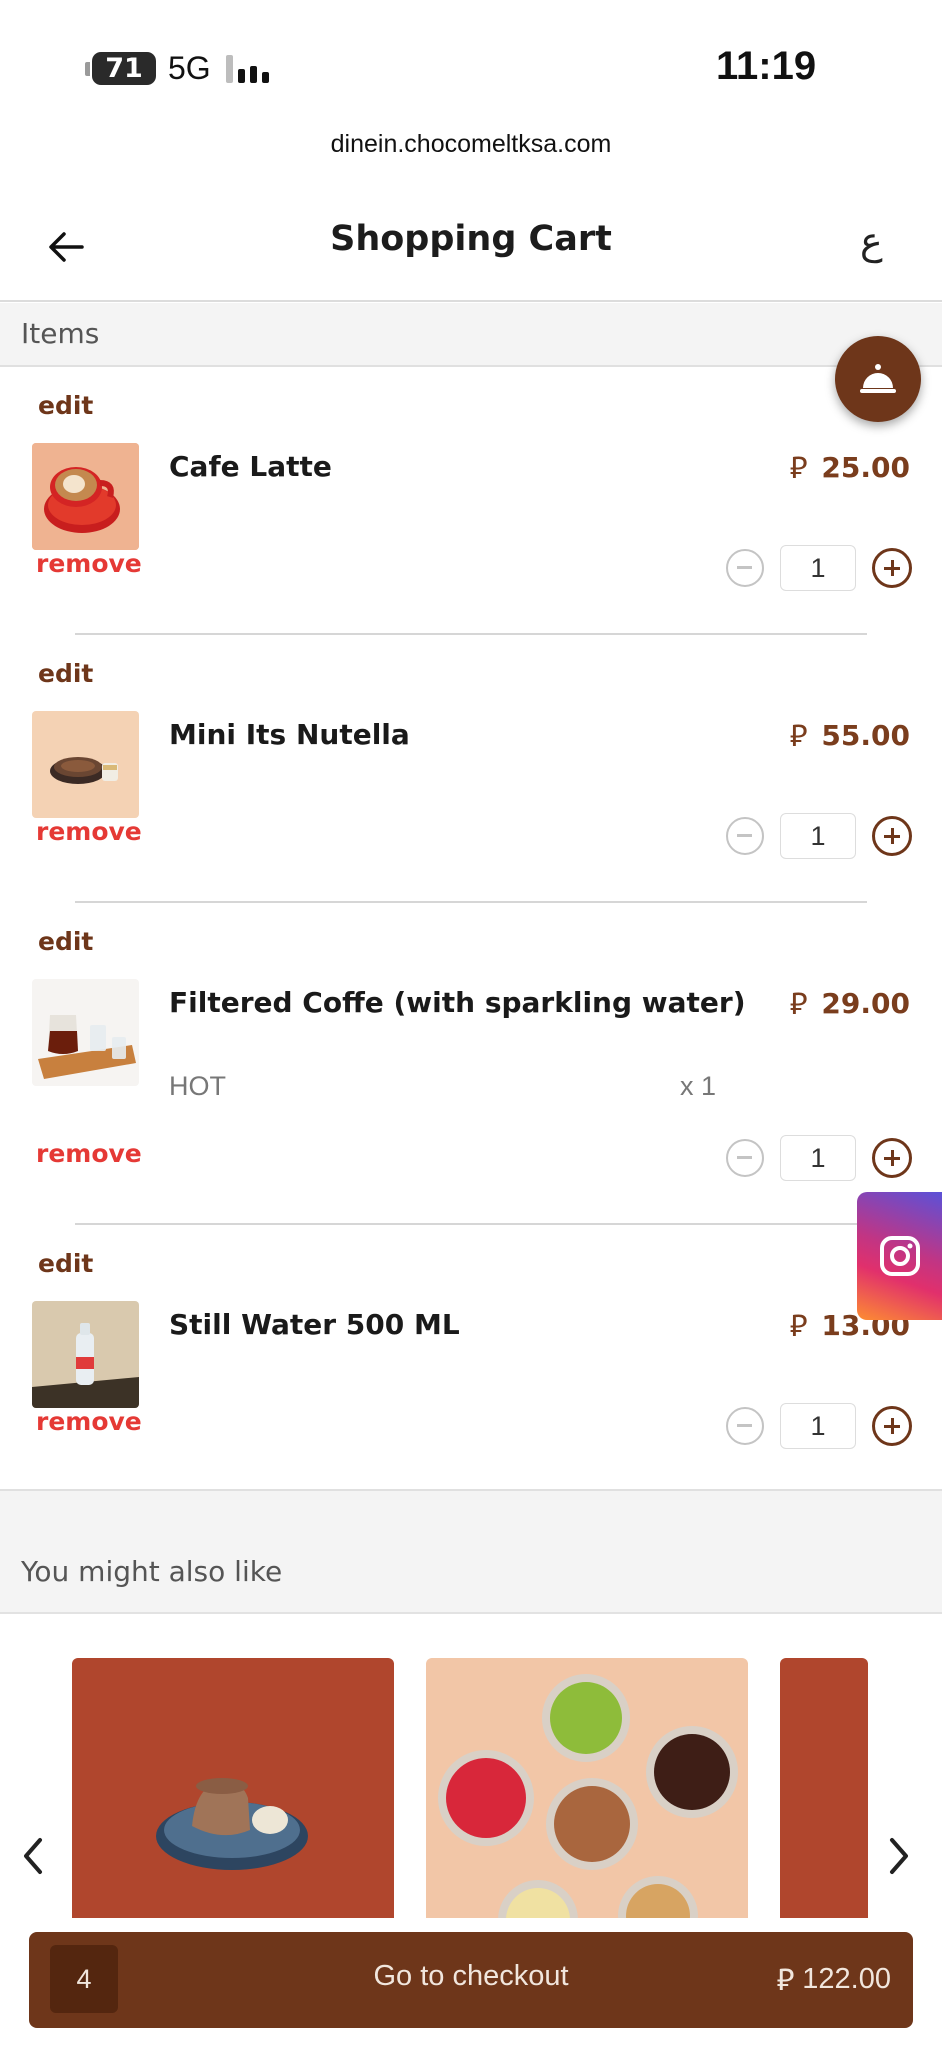  What do you see at coordinates (189, 68) in the screenshot?
I see `network-type: 5G` at bounding box center [189, 68].